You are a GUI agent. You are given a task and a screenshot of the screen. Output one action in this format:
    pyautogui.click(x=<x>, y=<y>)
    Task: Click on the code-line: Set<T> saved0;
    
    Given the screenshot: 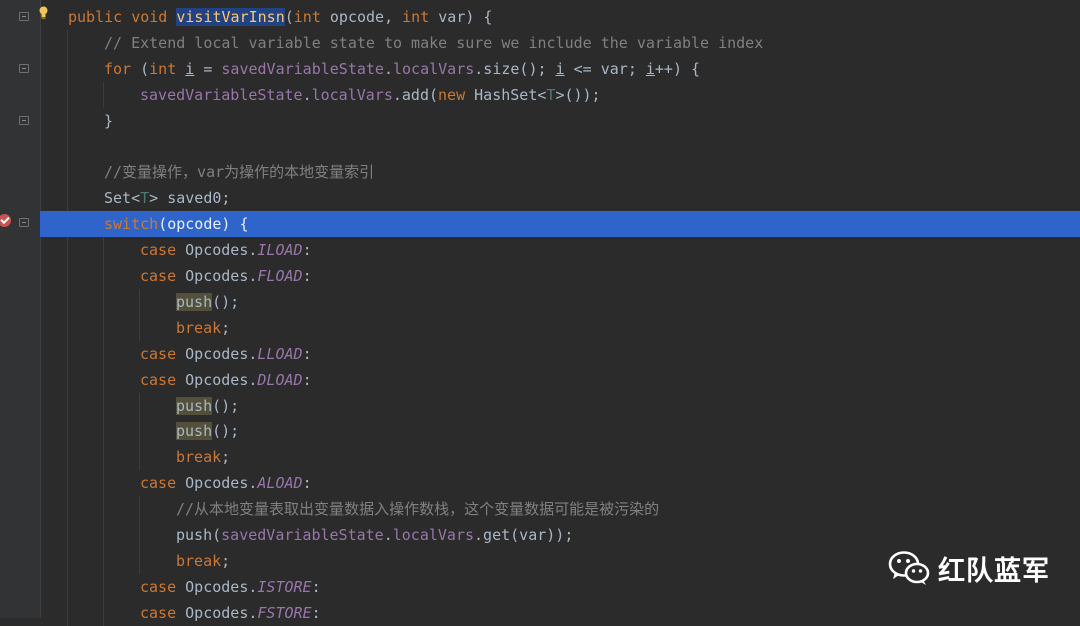 What is the action you would take?
    pyautogui.click(x=560, y=198)
    